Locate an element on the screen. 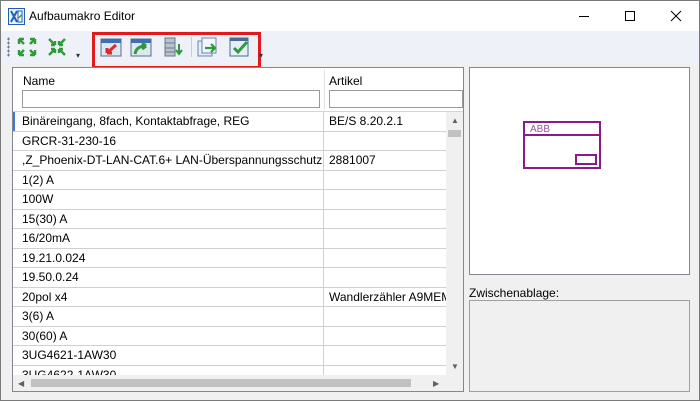 This screenshot has height=401, width=700. table-row: 3(6) A is located at coordinates (229, 317).